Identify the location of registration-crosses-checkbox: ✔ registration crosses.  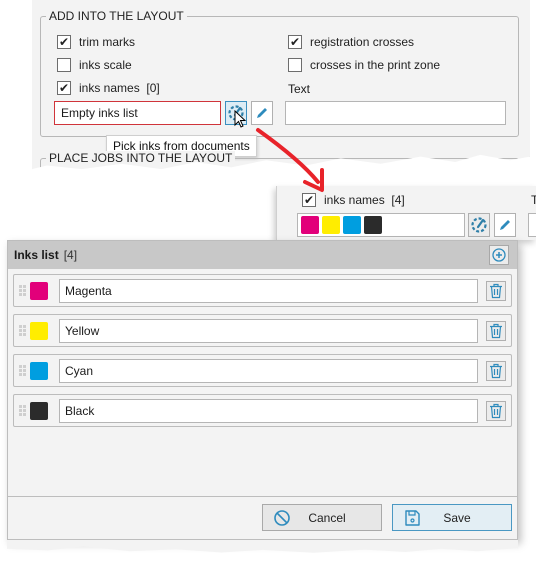
(351, 42).